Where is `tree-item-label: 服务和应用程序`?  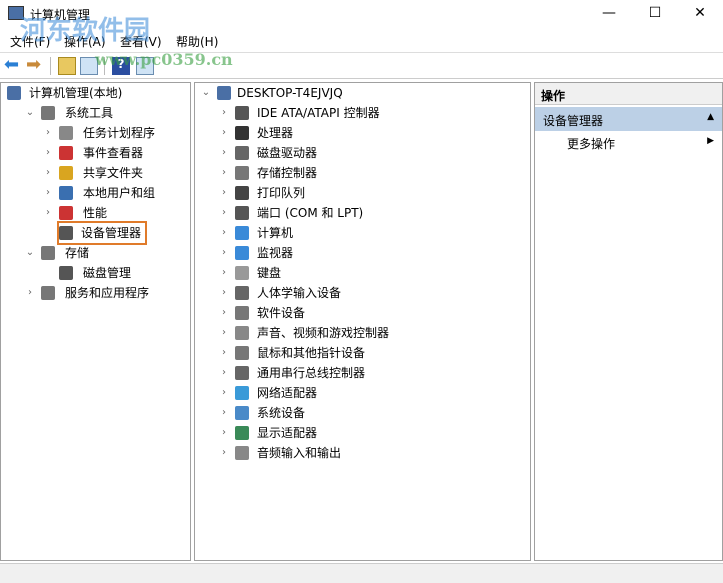
tree-item-label: 服务和应用程序 is located at coordinates (107, 293).